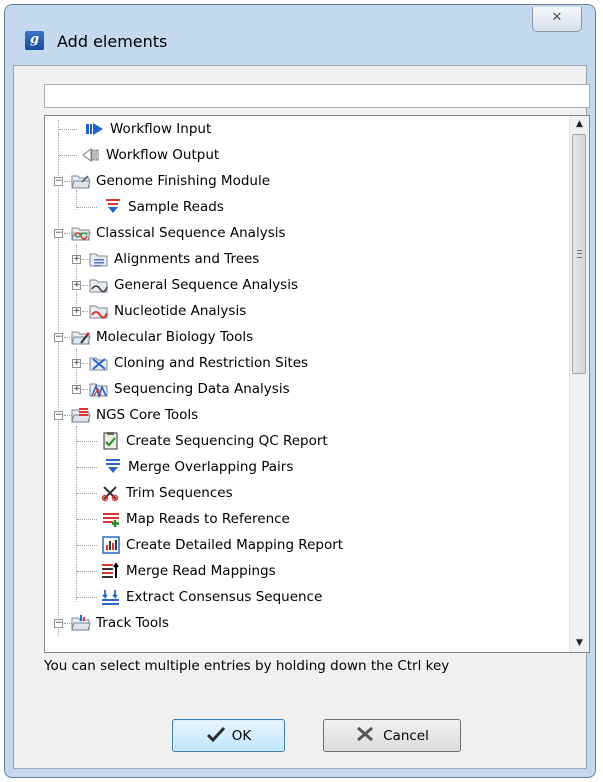  Describe the element at coordinates (81, 181) in the screenshot. I see `genome-finishing-folder-icon` at that location.